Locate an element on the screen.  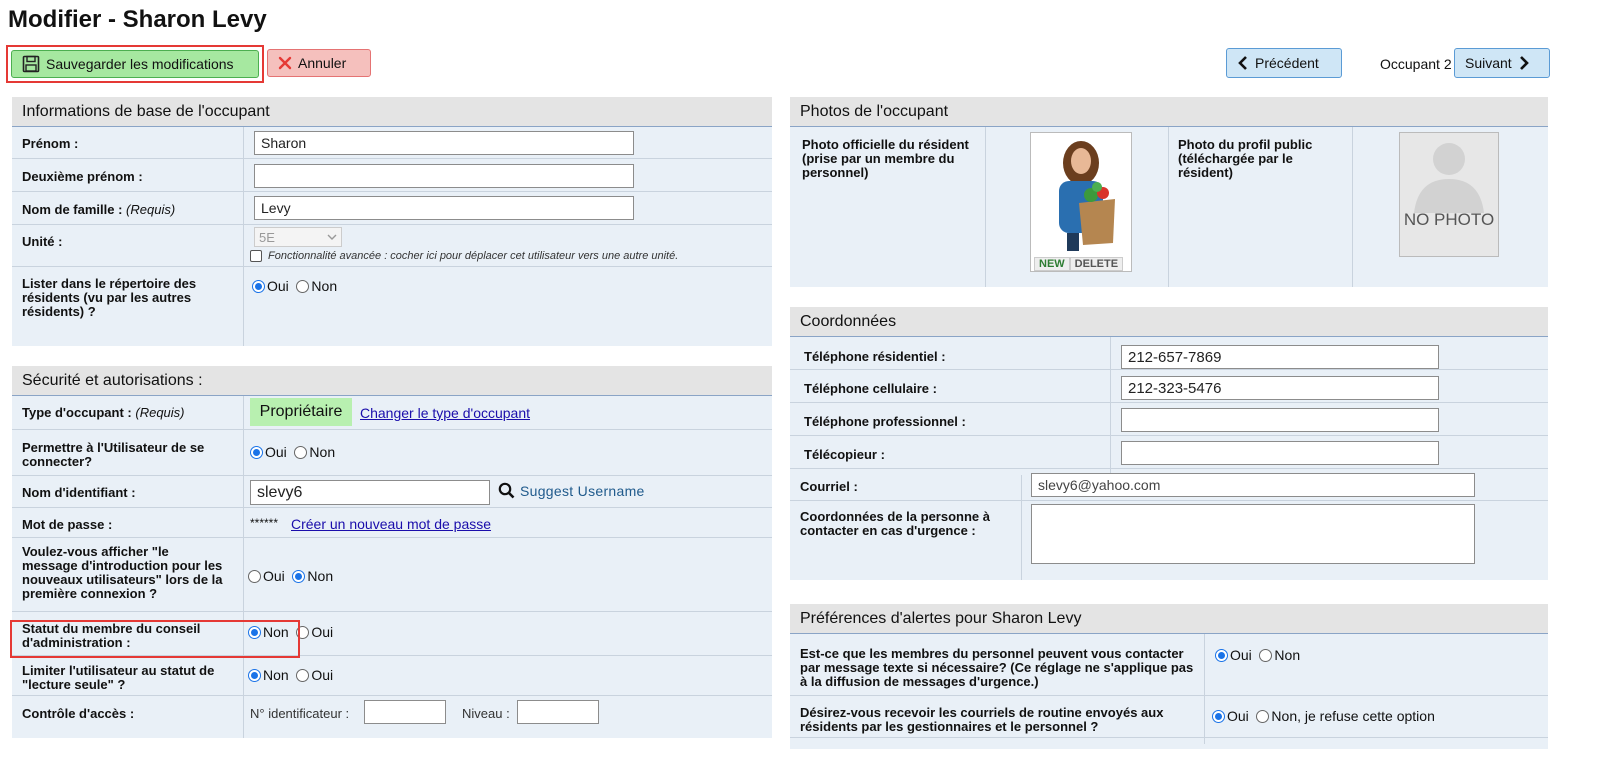
fax-input is located at coordinates (1280, 453).